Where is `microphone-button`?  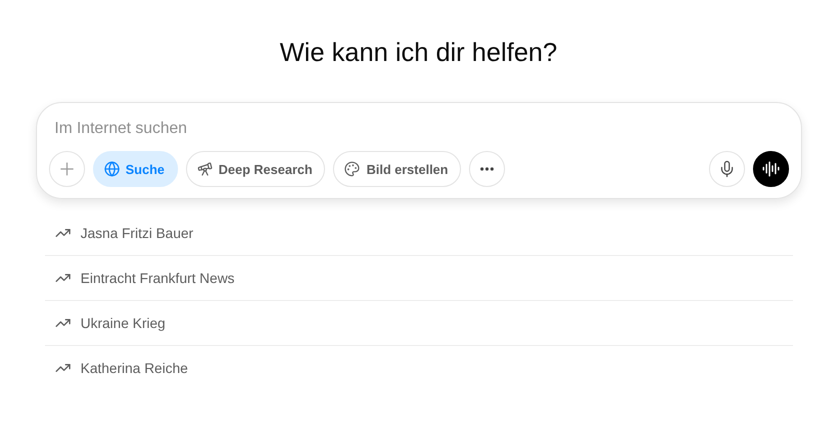 microphone-button is located at coordinates (726, 169).